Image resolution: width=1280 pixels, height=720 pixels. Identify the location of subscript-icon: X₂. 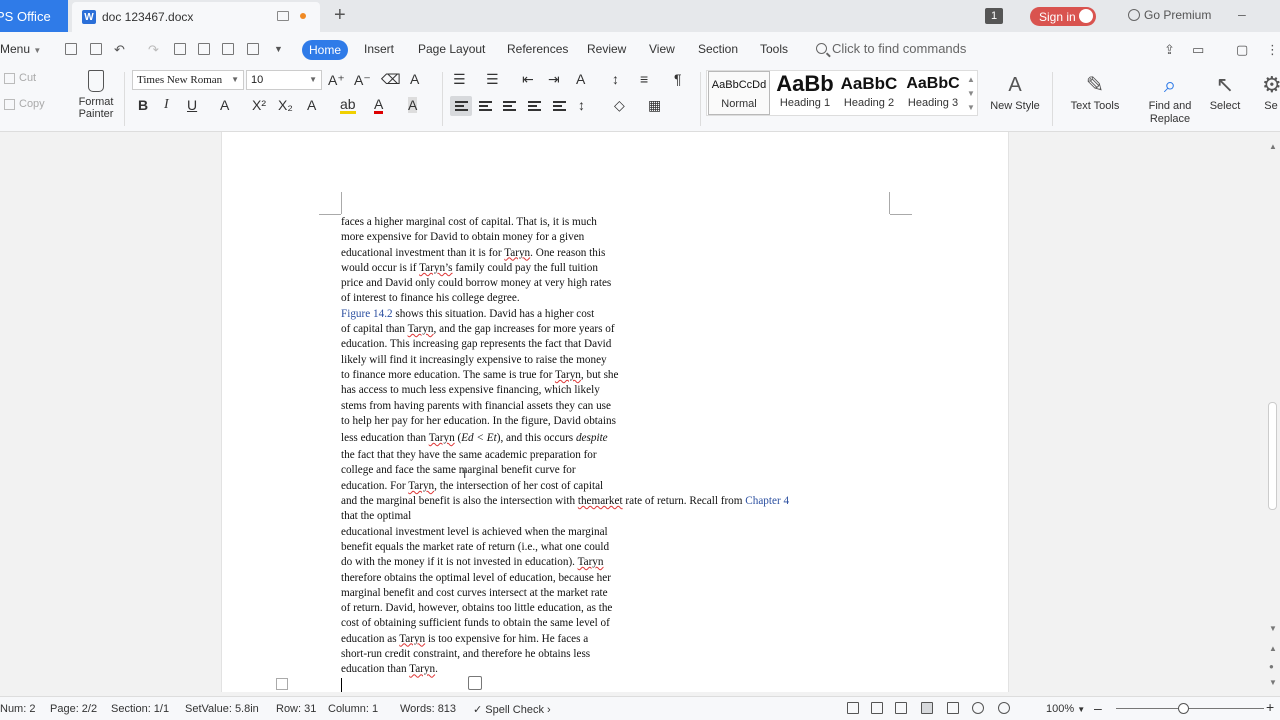
(285, 105).